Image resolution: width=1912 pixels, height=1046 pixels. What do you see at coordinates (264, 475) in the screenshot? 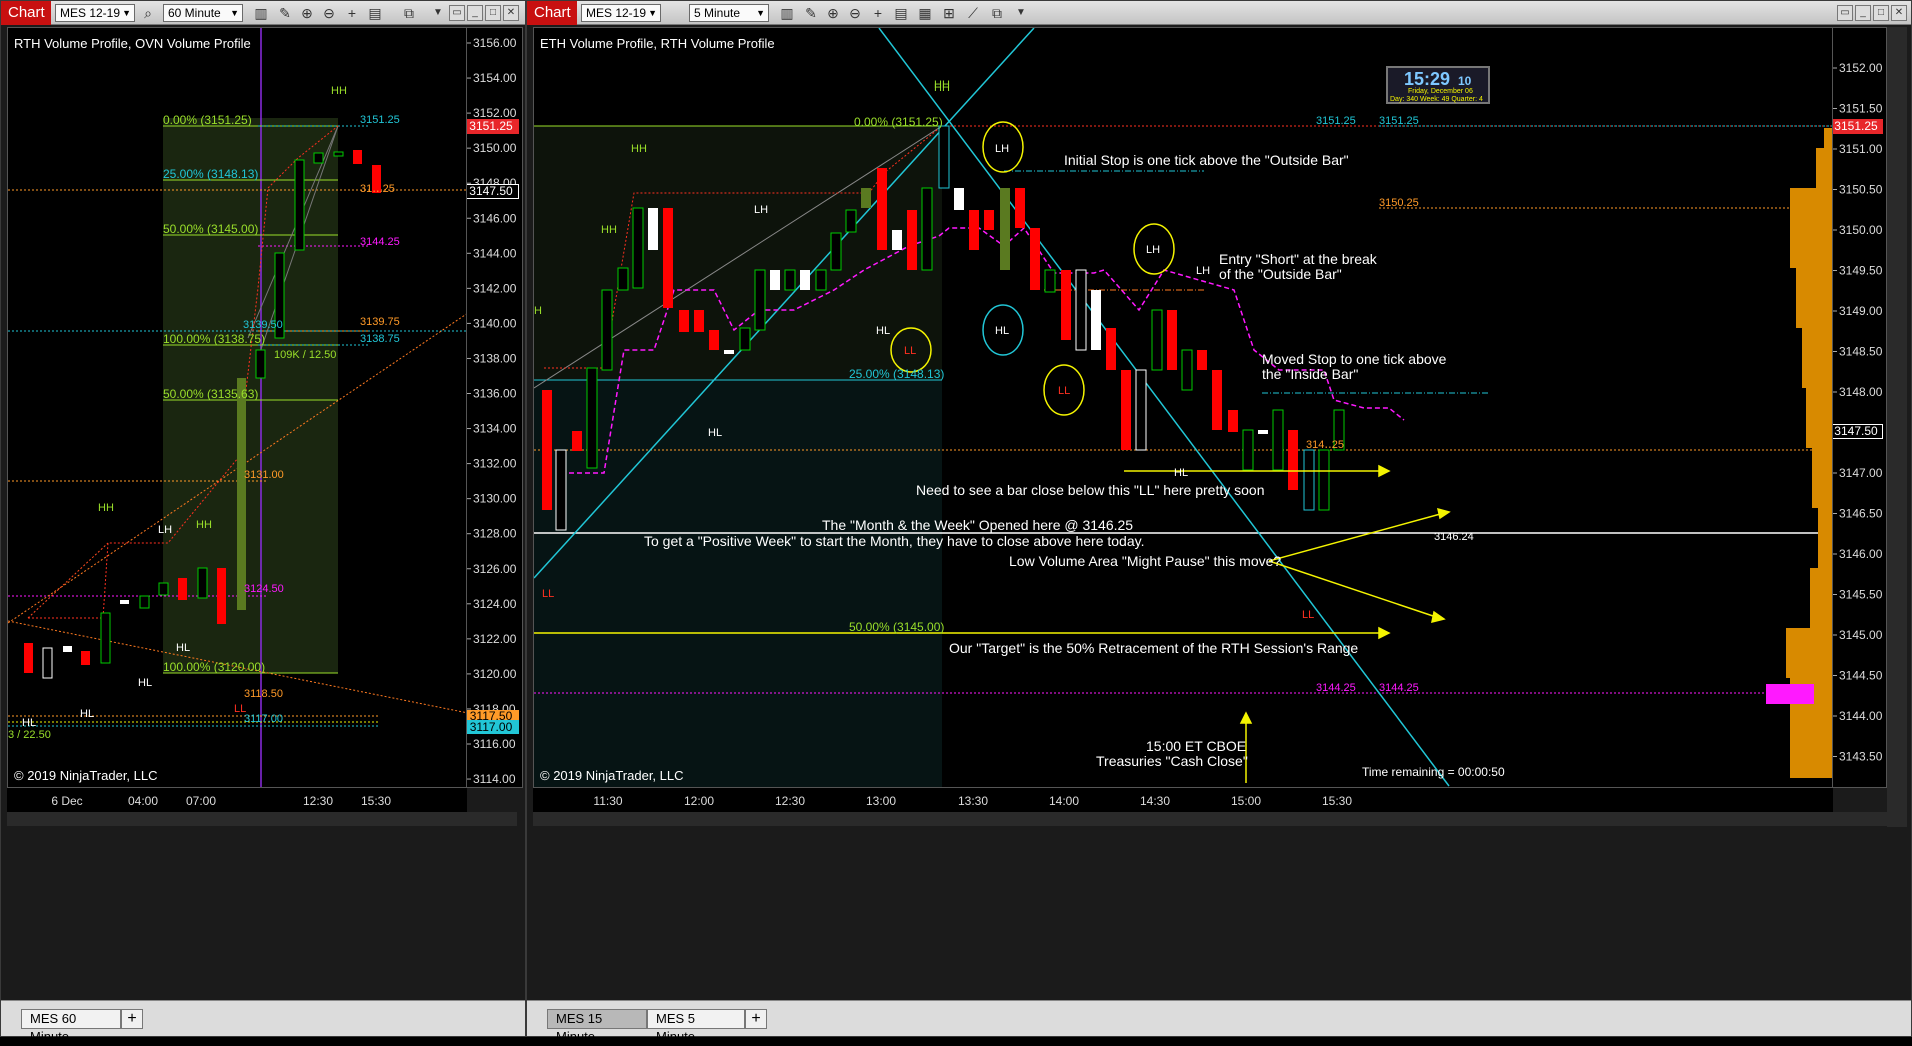
I see `level-label: 3131.00` at bounding box center [264, 475].